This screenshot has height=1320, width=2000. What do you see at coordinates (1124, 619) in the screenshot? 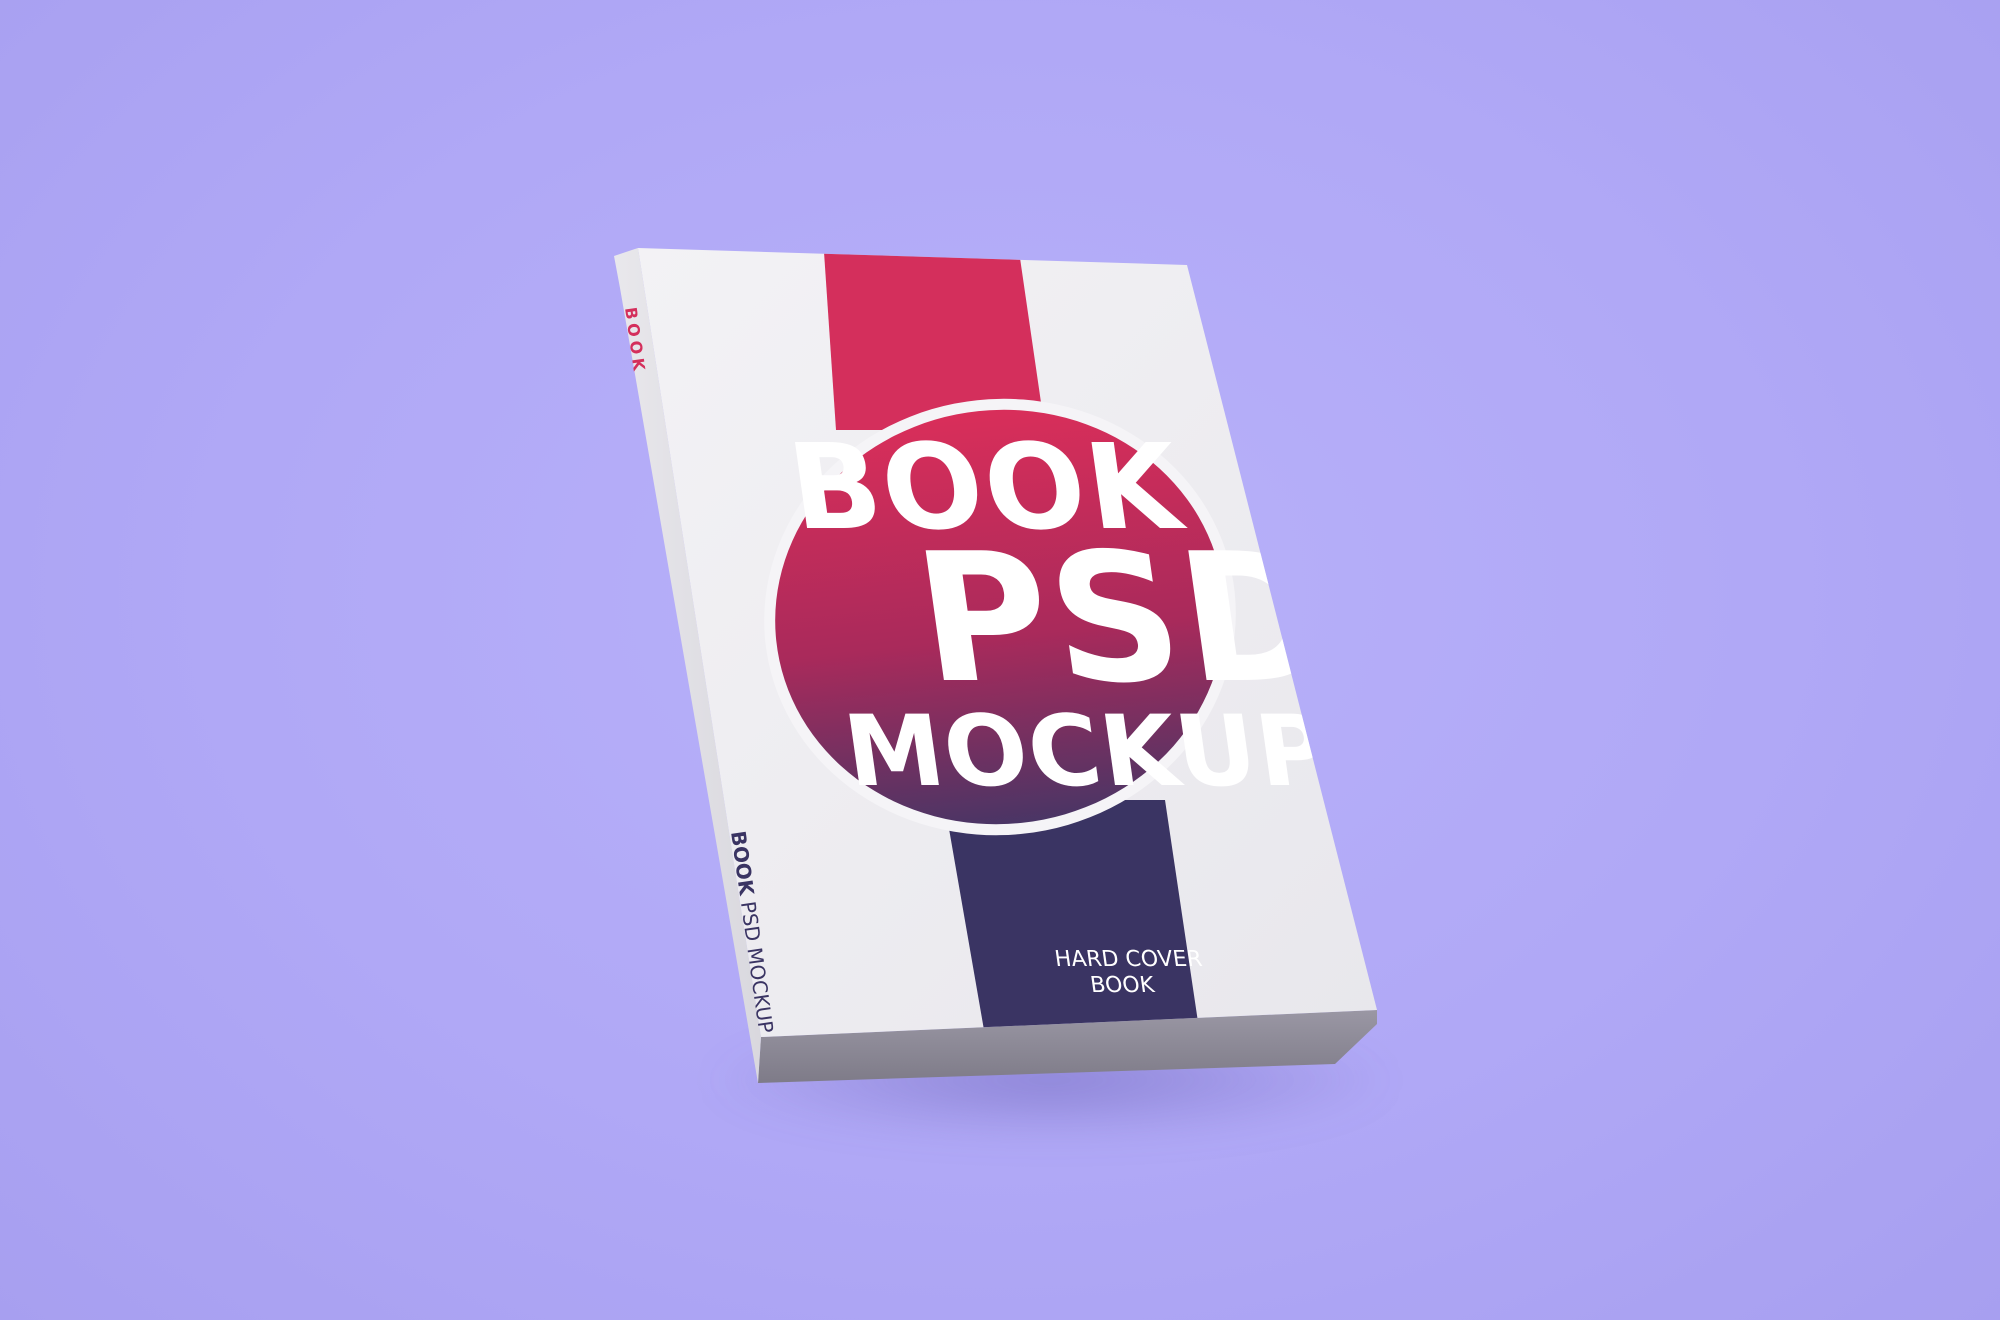
I see `cover-title-psd: PSD` at bounding box center [1124, 619].